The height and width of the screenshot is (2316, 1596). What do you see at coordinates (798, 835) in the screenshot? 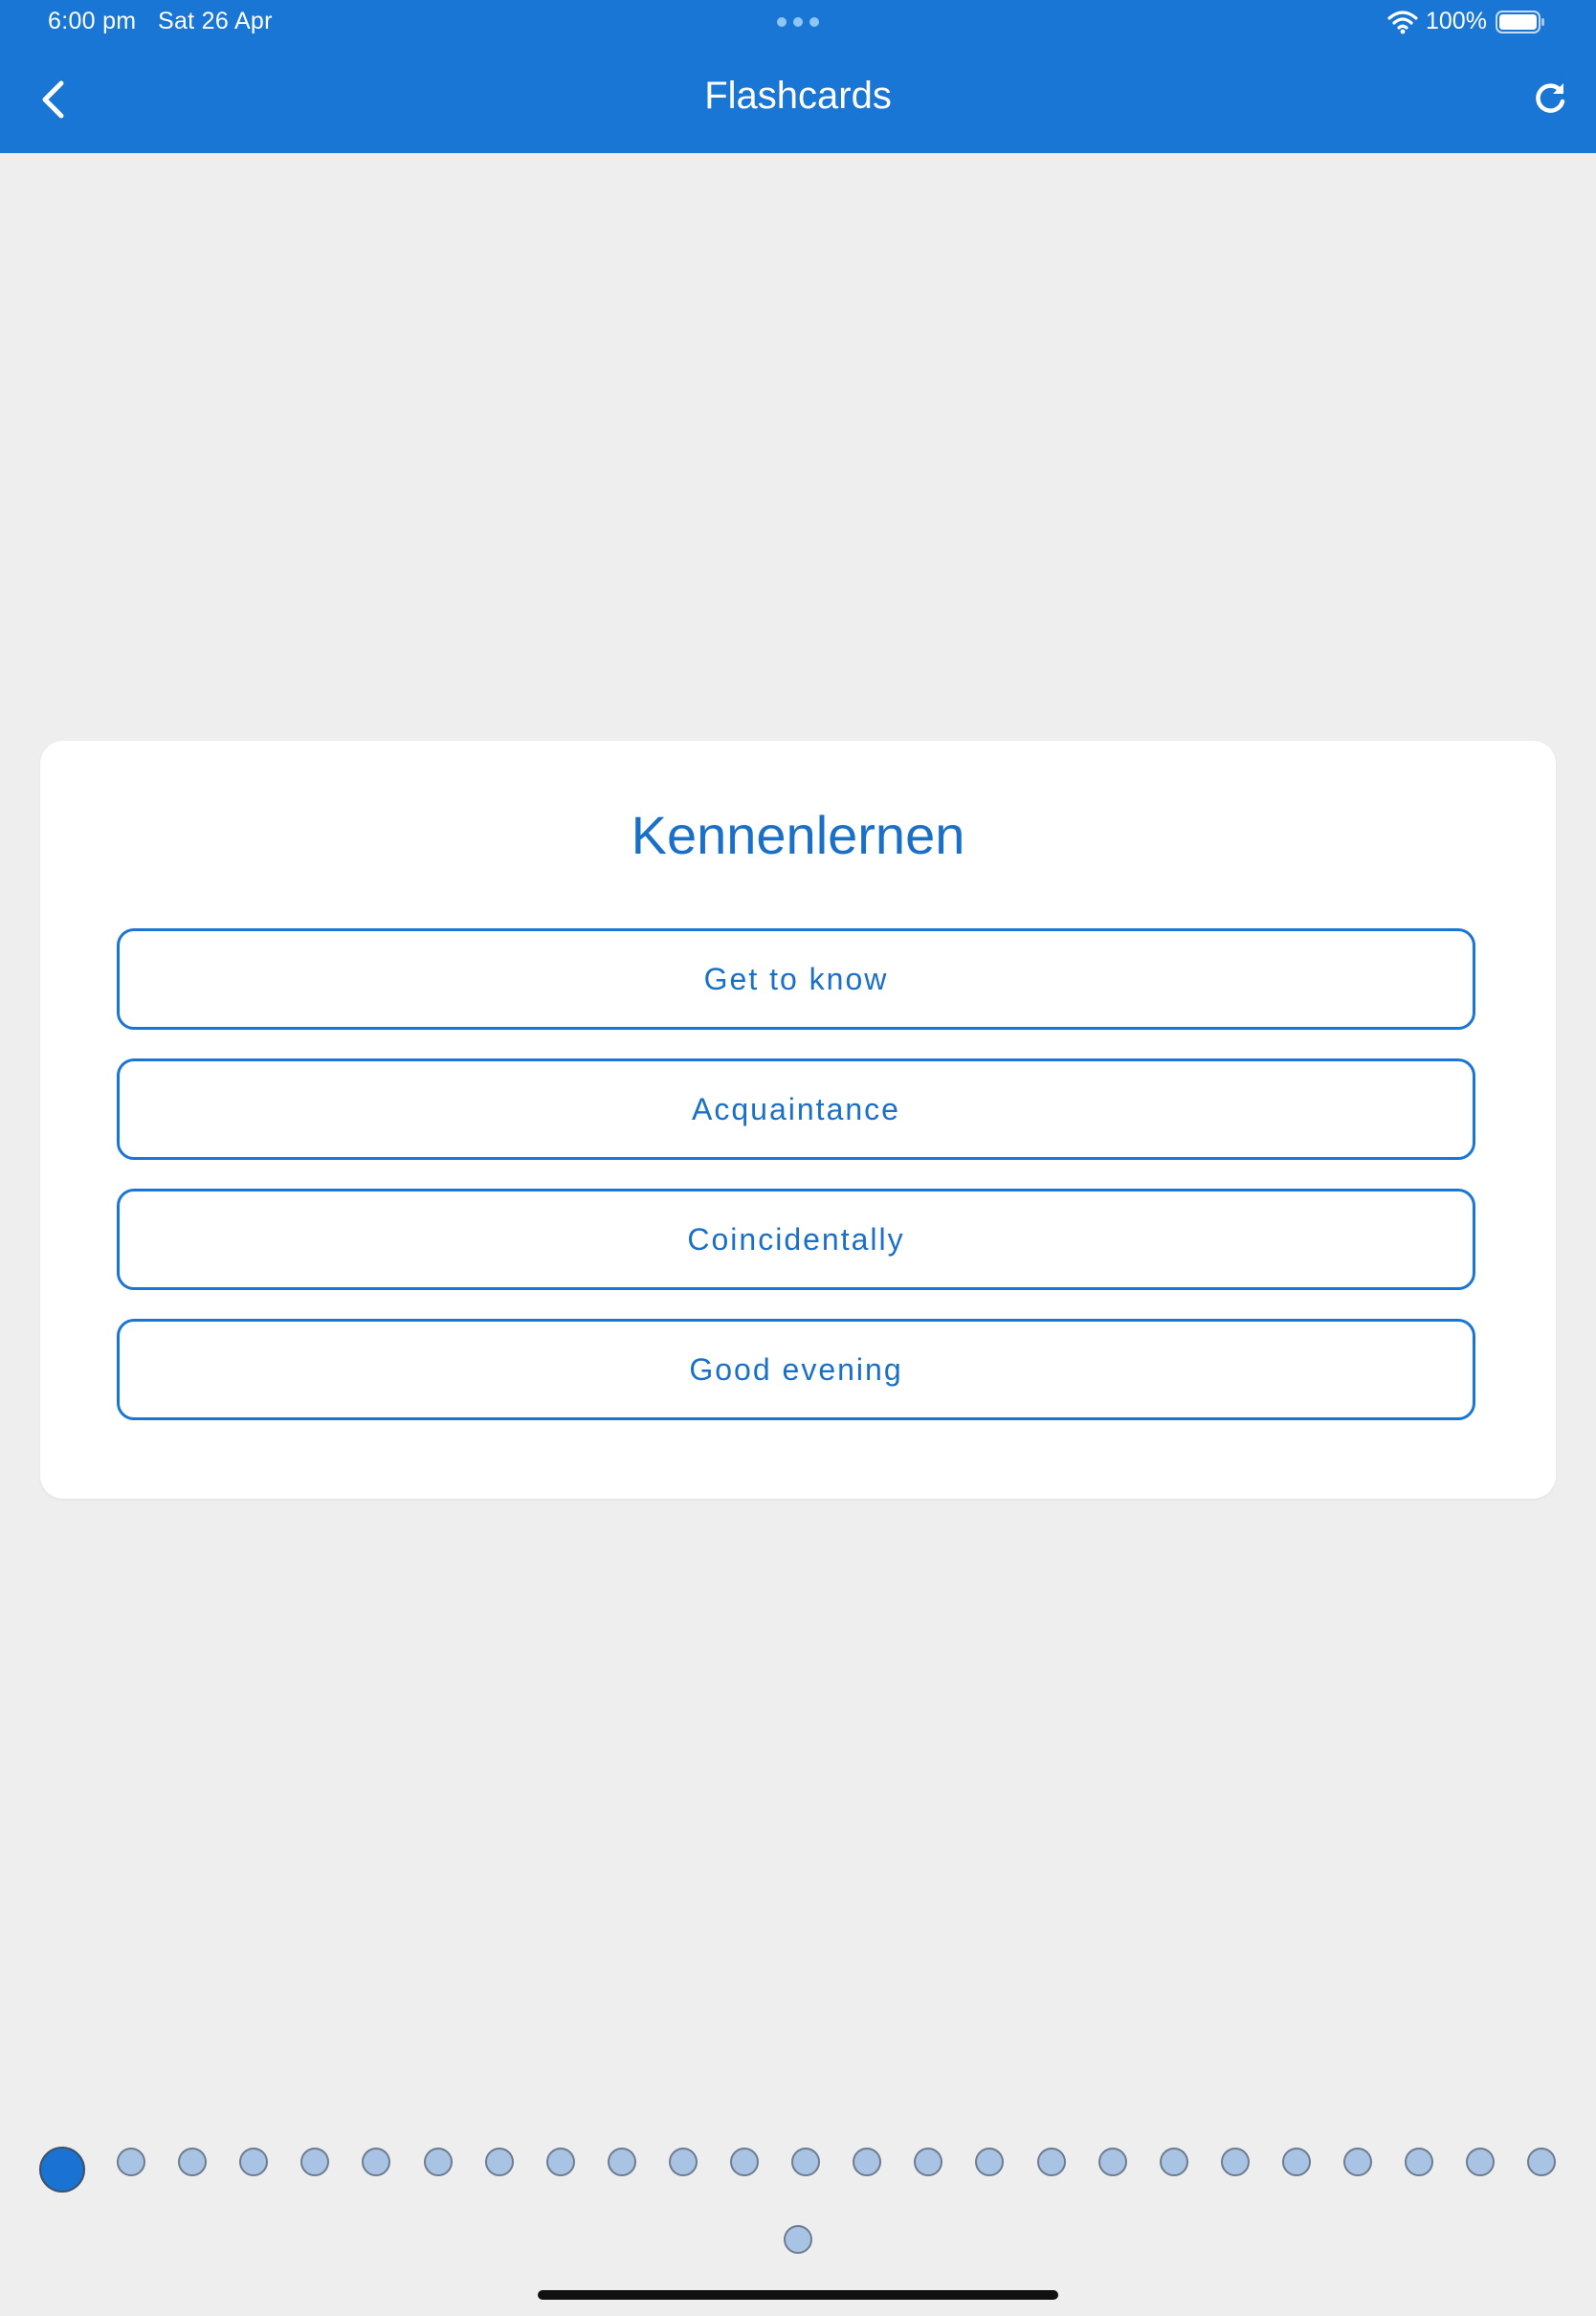
I see `flashcard-word: Kennenlernen` at bounding box center [798, 835].